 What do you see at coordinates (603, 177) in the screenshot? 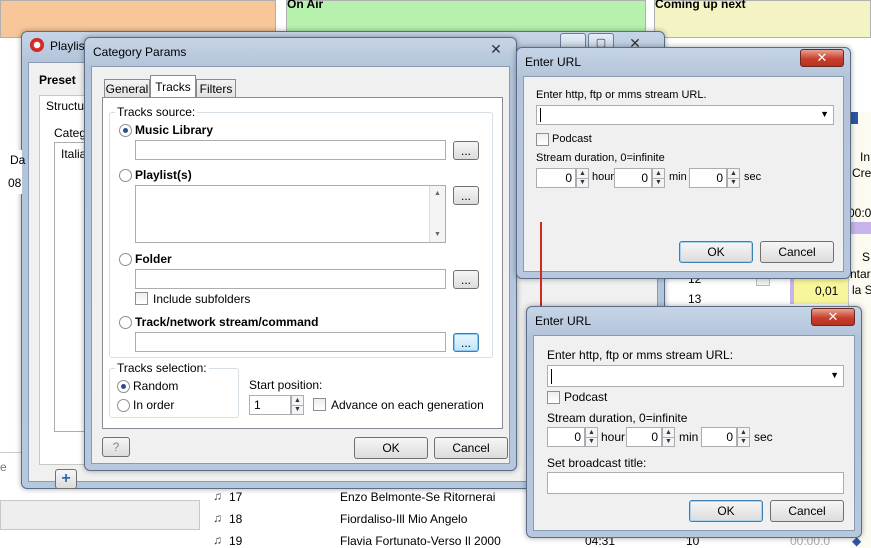
I see `hour-label: hour` at bounding box center [603, 177].